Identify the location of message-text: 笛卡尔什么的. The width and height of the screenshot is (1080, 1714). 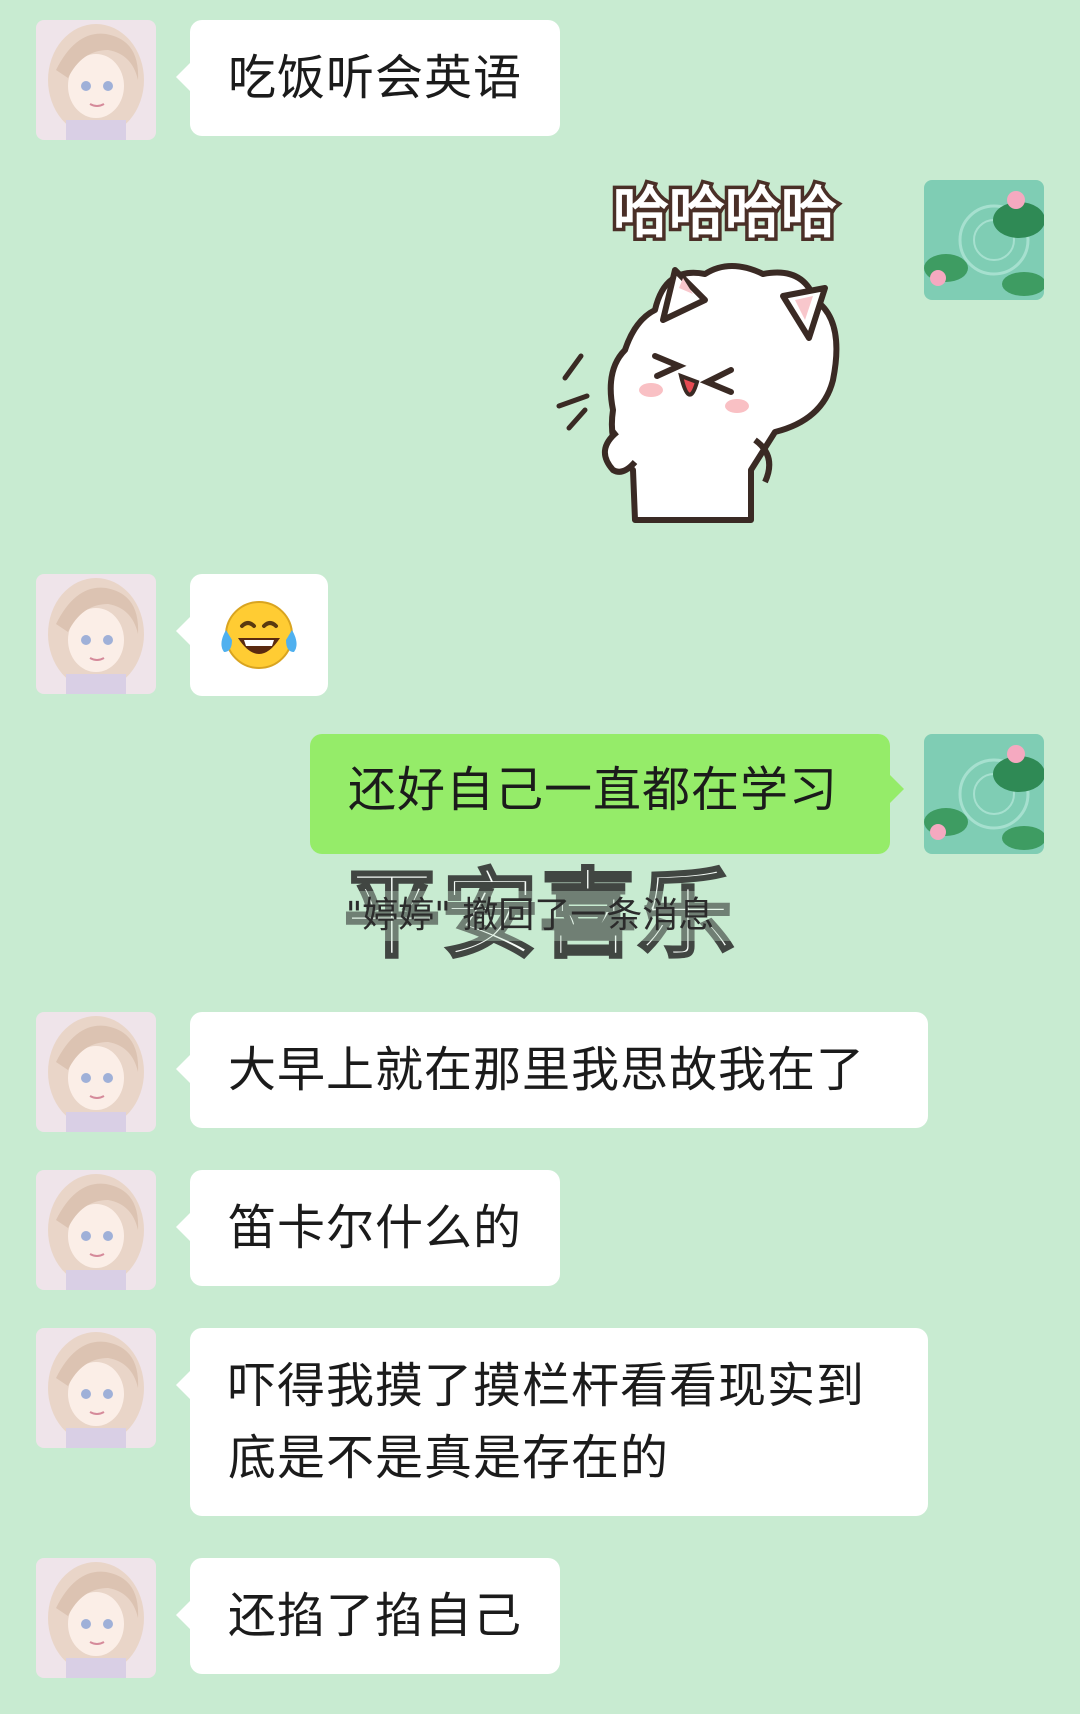
(375, 1228).